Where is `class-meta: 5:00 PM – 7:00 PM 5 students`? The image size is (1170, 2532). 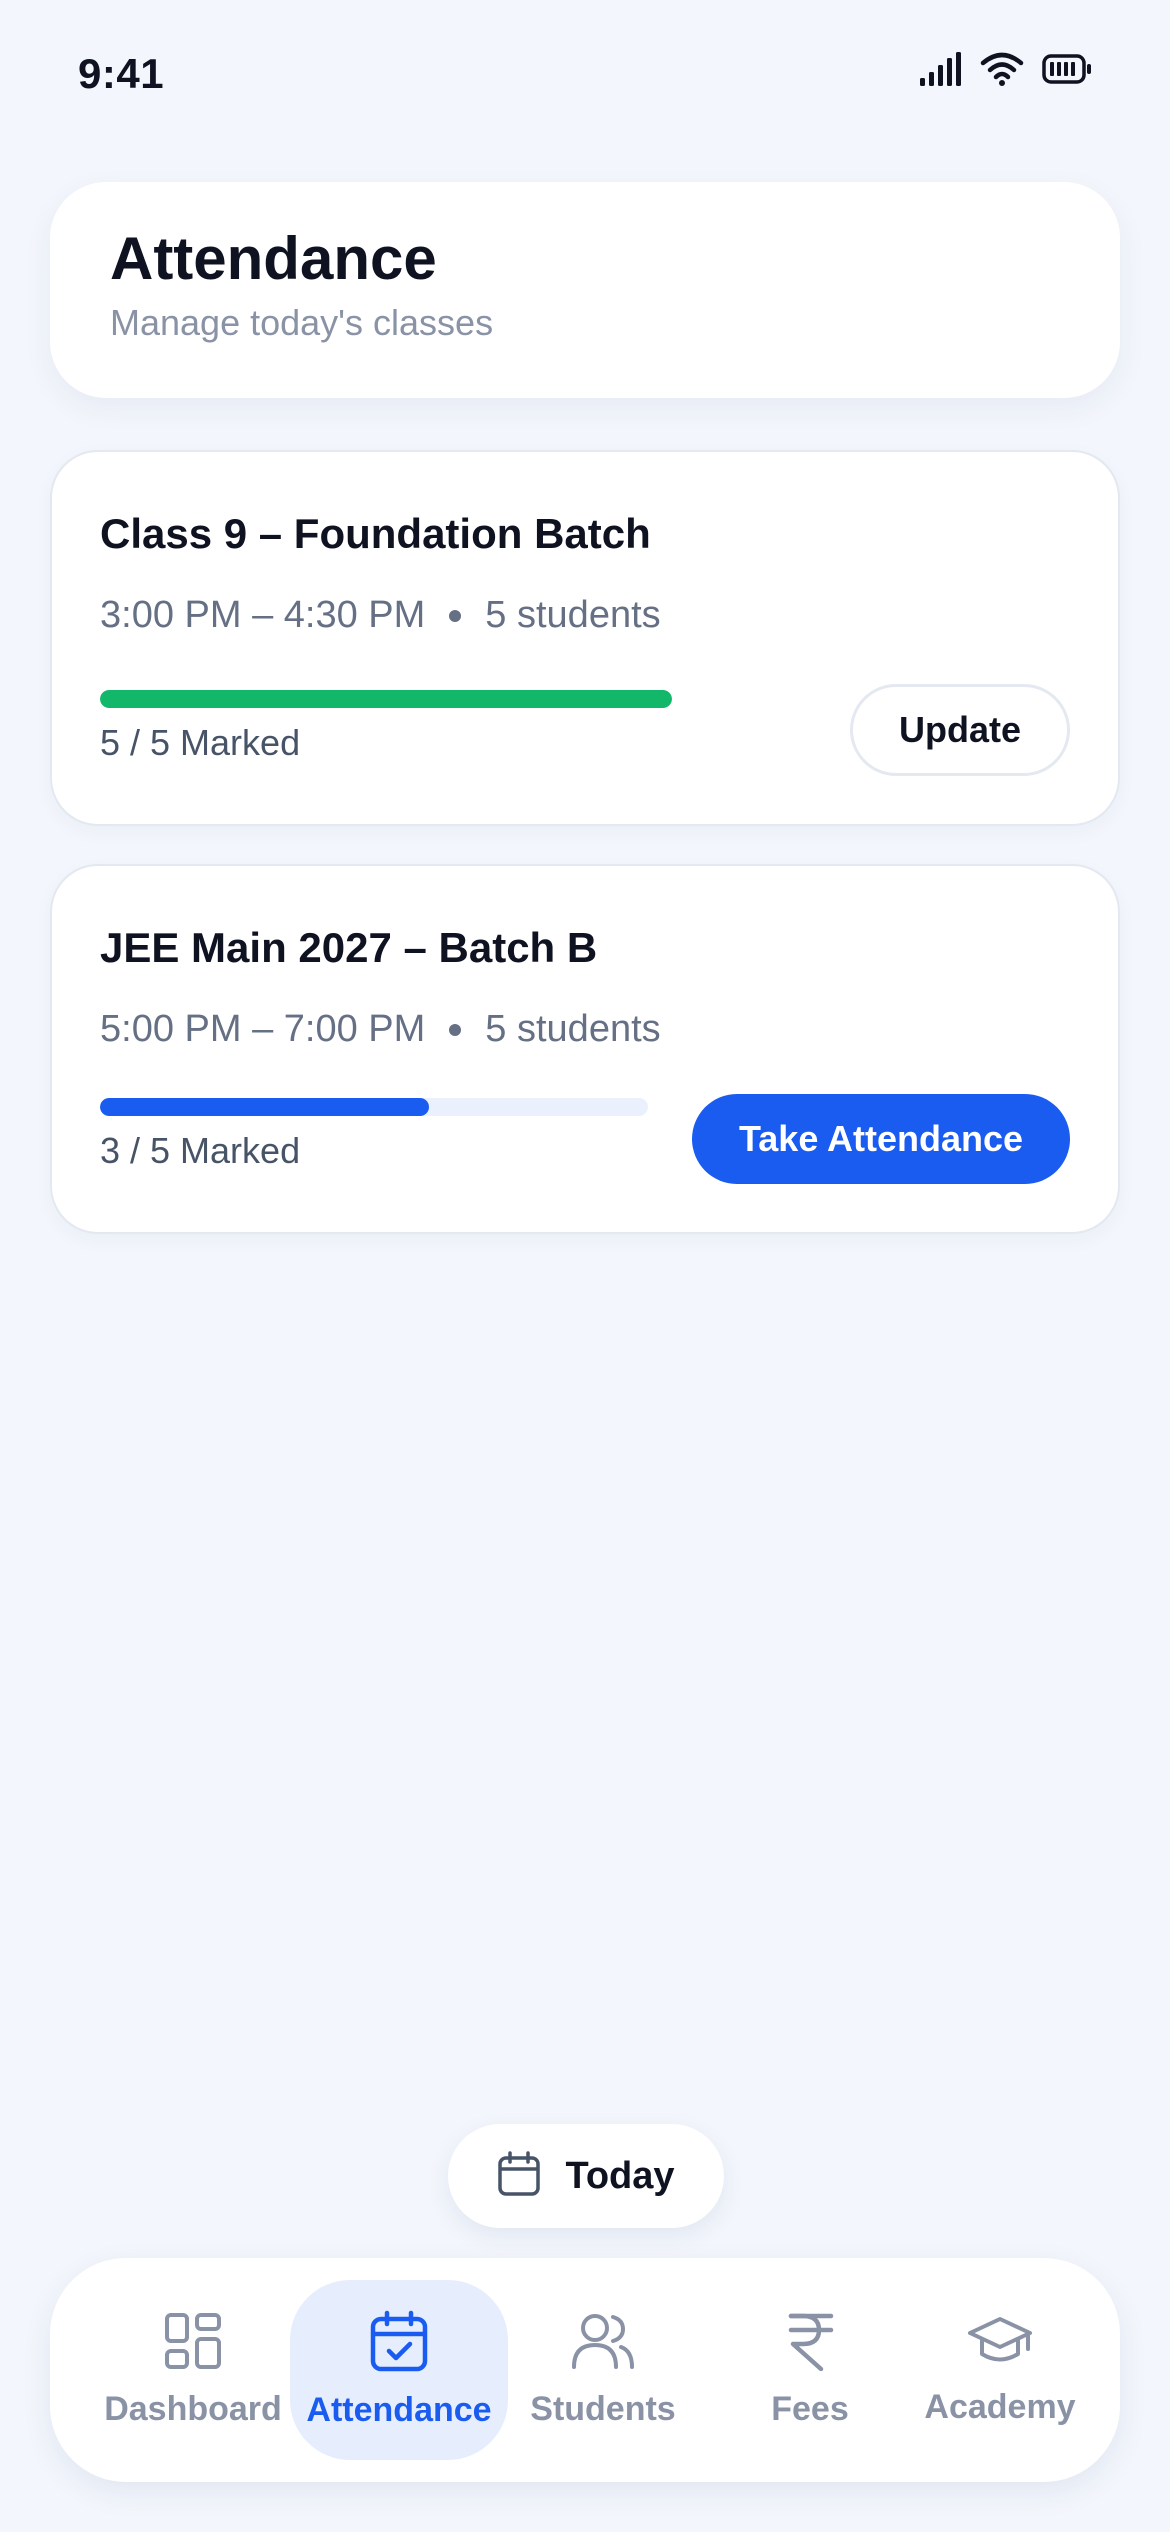 class-meta: 5:00 PM – 7:00 PM 5 students is located at coordinates (380, 1029).